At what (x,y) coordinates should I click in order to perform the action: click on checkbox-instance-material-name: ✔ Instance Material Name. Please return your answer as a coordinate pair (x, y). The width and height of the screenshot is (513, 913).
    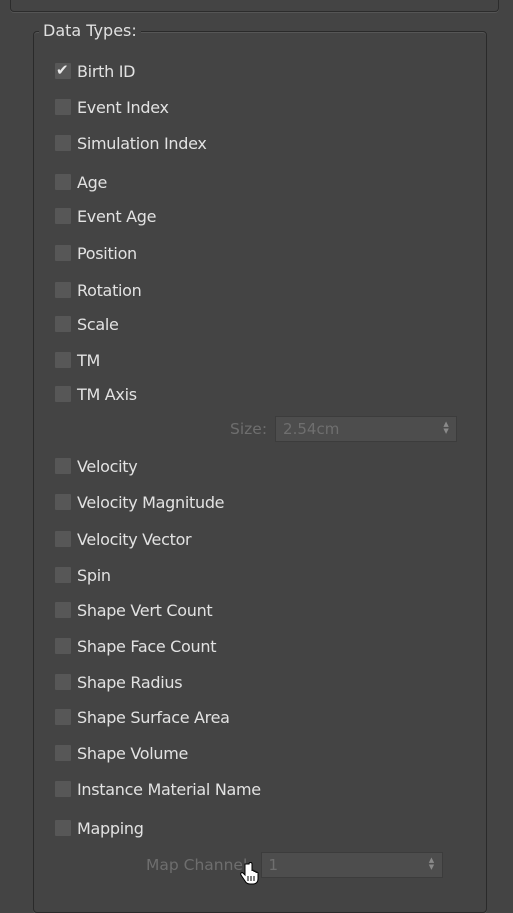
    Looking at the image, I should click on (158, 789).